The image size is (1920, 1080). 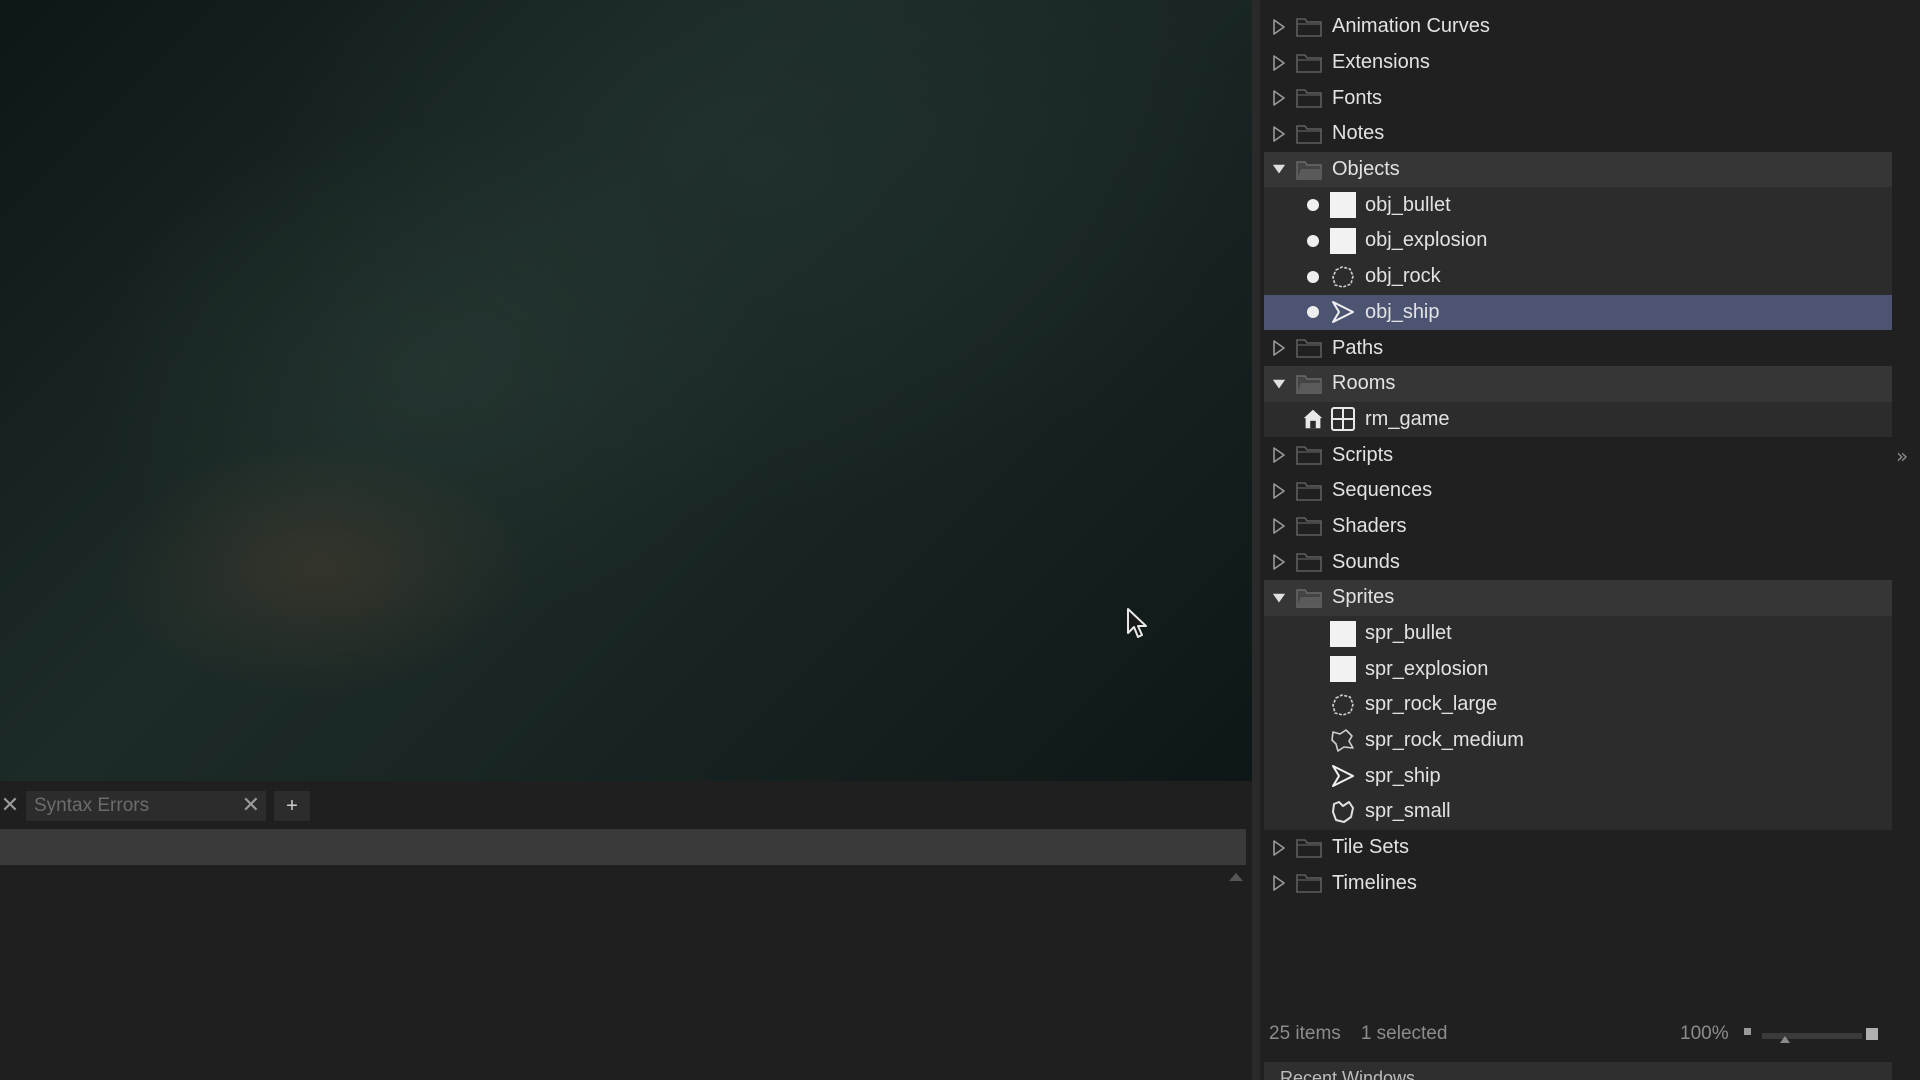 I want to click on asset-tree-label: Animation Curves, so click(x=1411, y=26).